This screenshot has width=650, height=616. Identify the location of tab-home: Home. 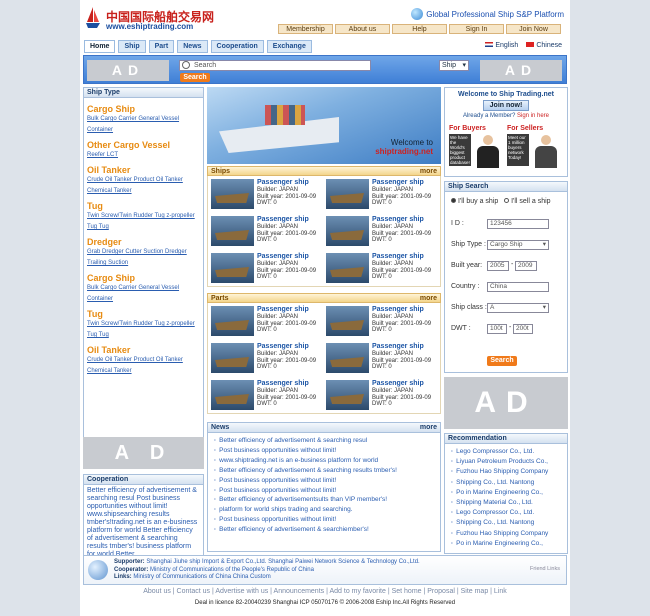
(100, 46).